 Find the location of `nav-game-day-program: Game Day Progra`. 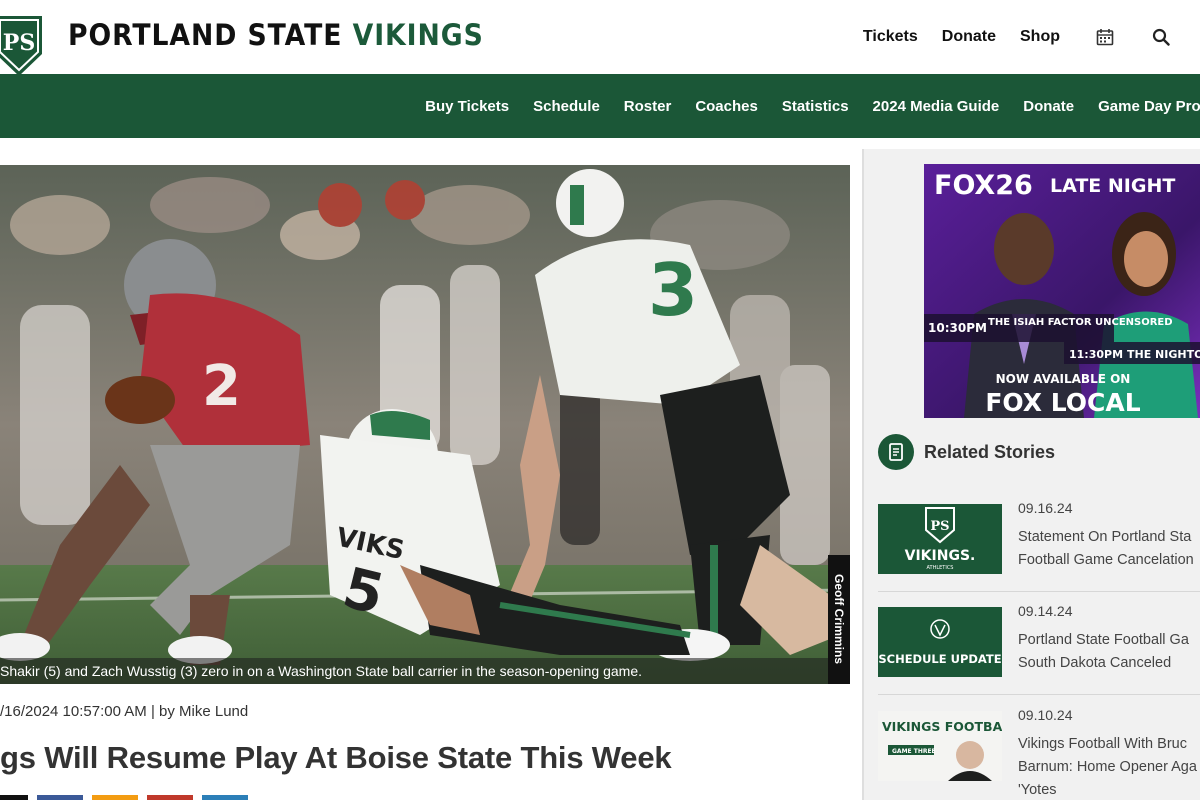

nav-game-day-program: Game Day Progra is located at coordinates (1149, 106).